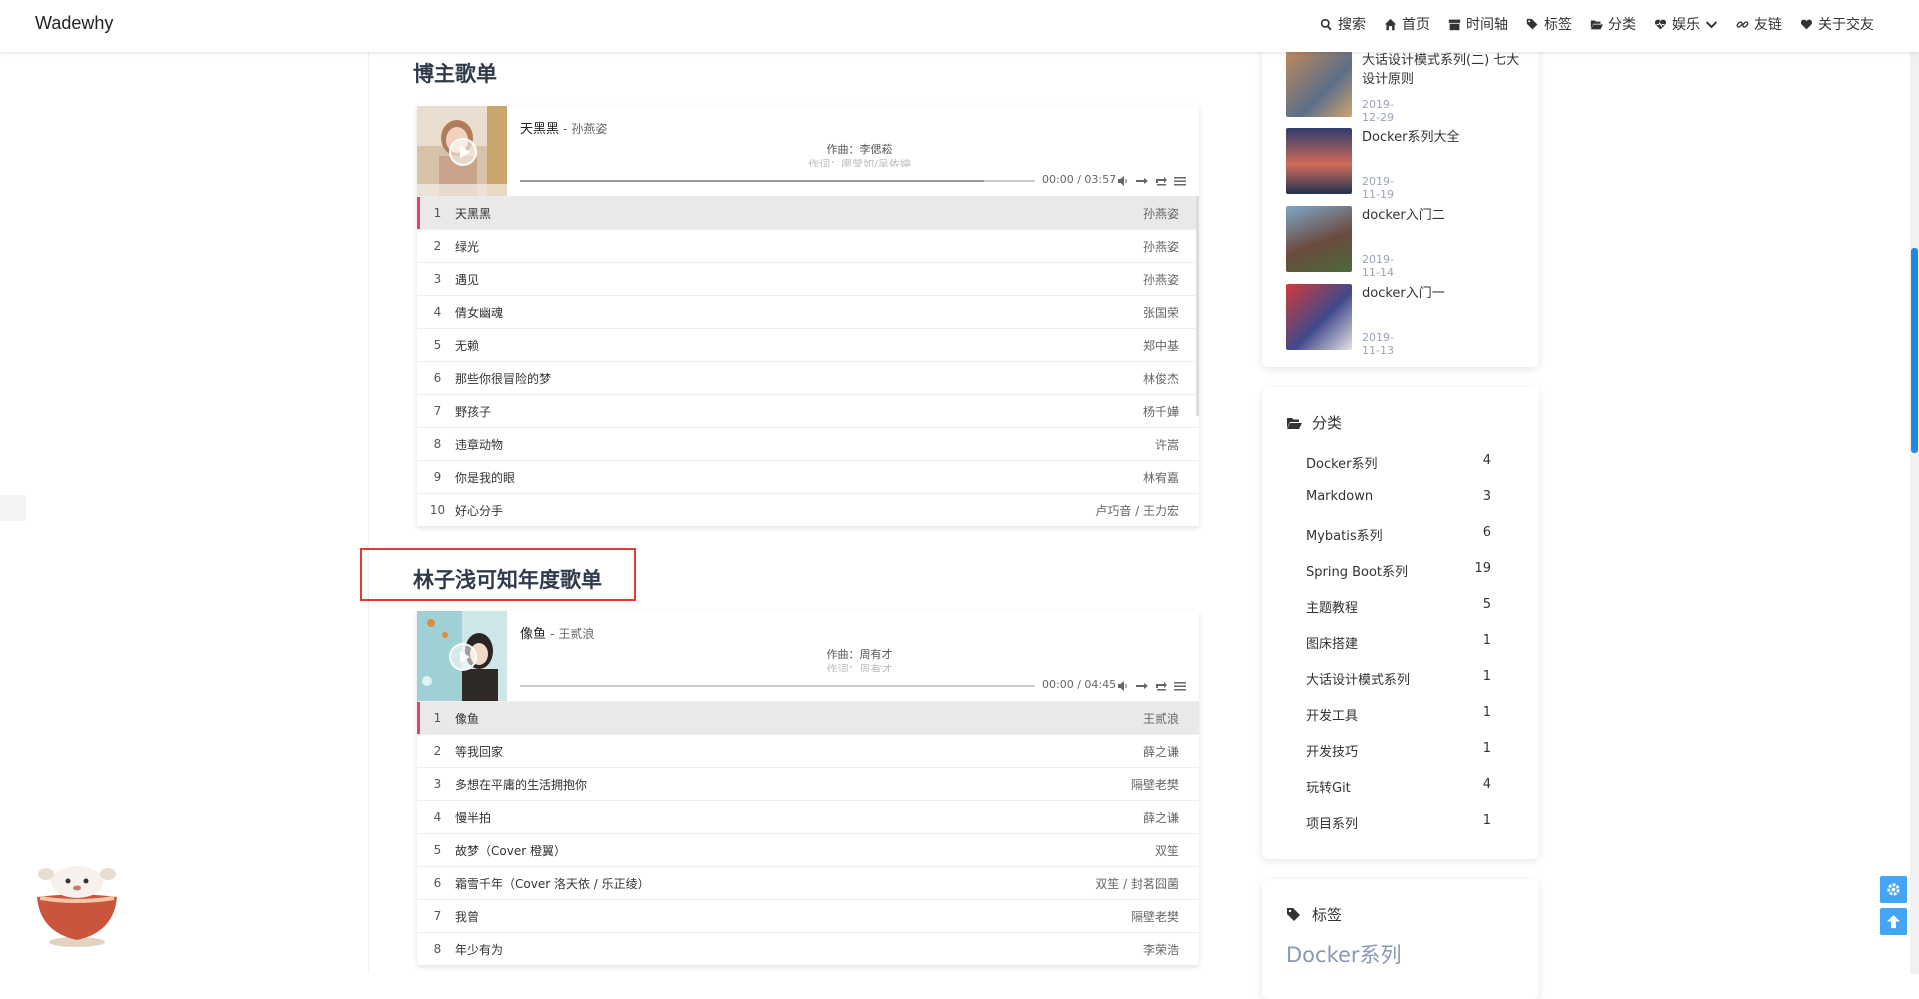  Describe the element at coordinates (564, 129) in the screenshot. I see `now-playing: 天黑黑 - 孙燕姿` at that location.